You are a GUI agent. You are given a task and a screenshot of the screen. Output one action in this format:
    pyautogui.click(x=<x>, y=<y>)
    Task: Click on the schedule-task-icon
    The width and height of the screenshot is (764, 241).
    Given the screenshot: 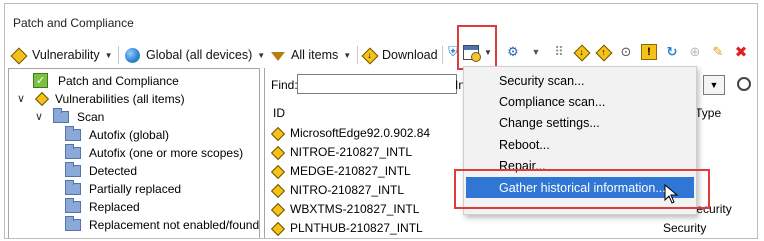 What is the action you would take?
    pyautogui.click(x=472, y=53)
    